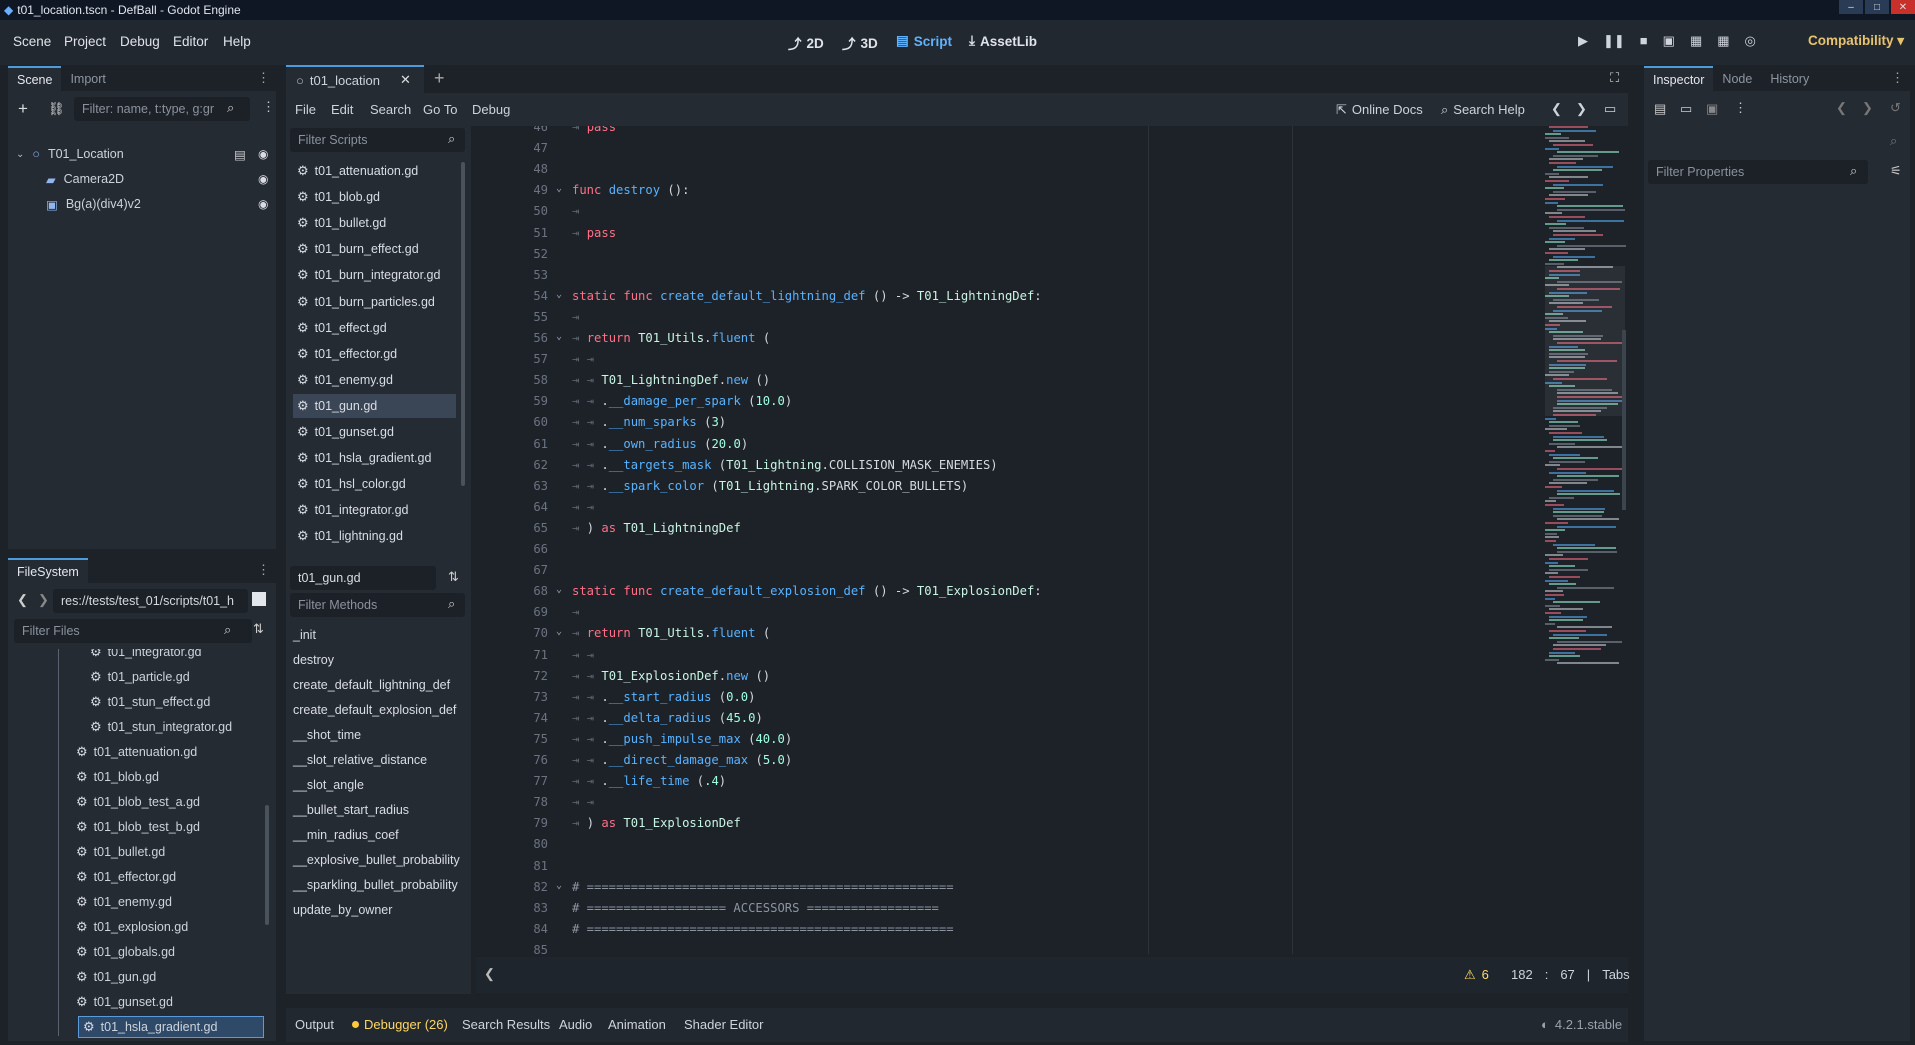 This screenshot has width=1915, height=1045. Describe the element at coordinates (374, 458) in the screenshot. I see `script-list-item: ⚙ t01_hsla_gradient.gd` at that location.